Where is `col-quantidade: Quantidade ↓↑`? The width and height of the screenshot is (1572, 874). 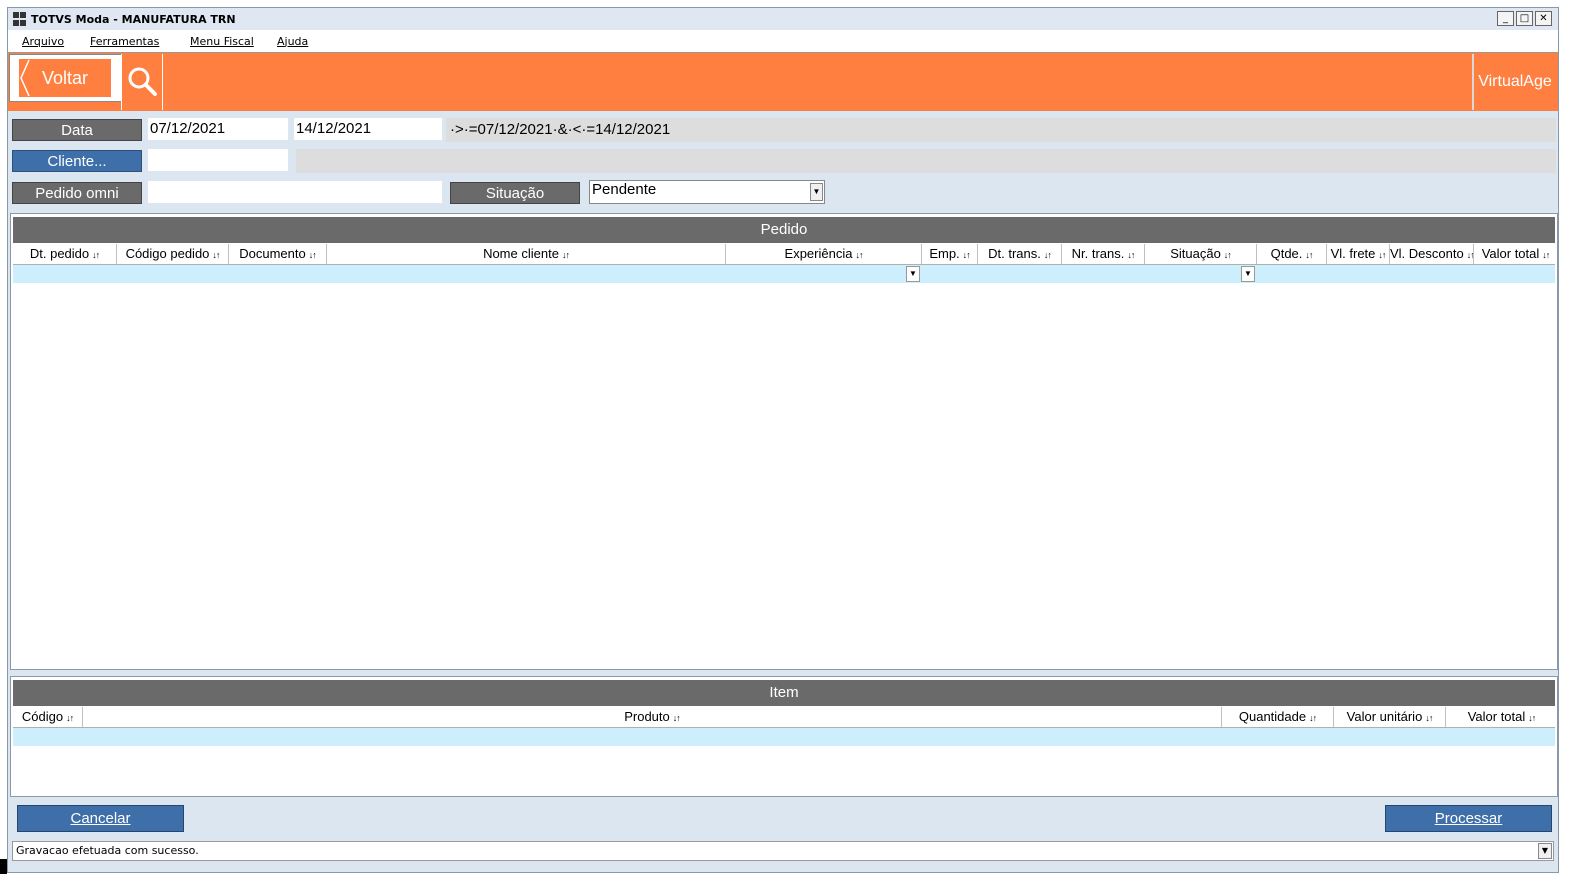 col-quantidade: Quantidade ↓↑ is located at coordinates (1278, 717).